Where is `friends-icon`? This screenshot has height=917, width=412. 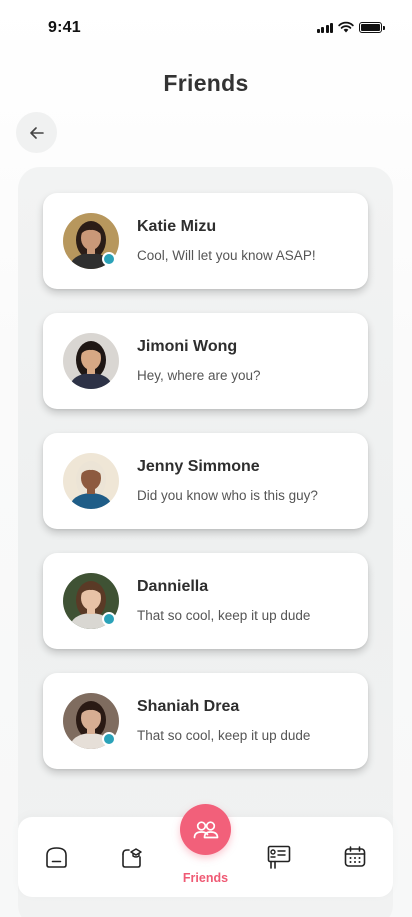 friends-icon is located at coordinates (205, 829).